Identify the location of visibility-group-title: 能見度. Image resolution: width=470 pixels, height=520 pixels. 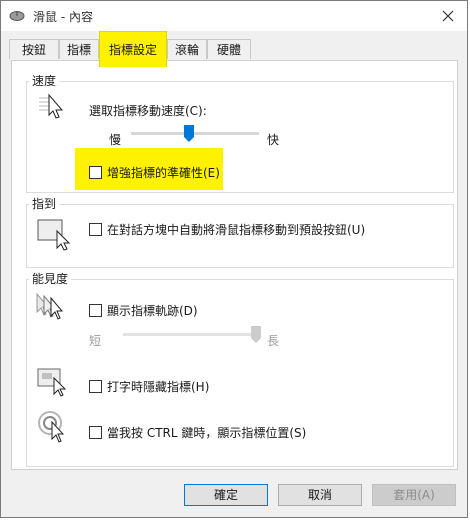
(50, 278).